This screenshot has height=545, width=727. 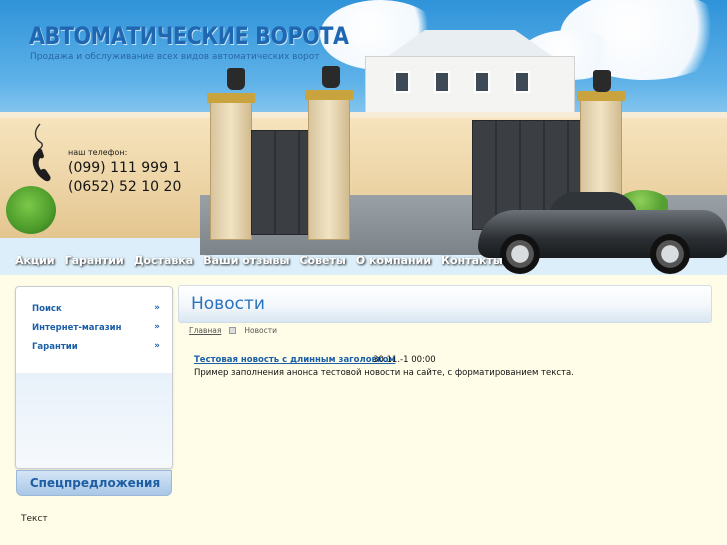 I want to click on breadcrumb-separator-icon, so click(x=233, y=330).